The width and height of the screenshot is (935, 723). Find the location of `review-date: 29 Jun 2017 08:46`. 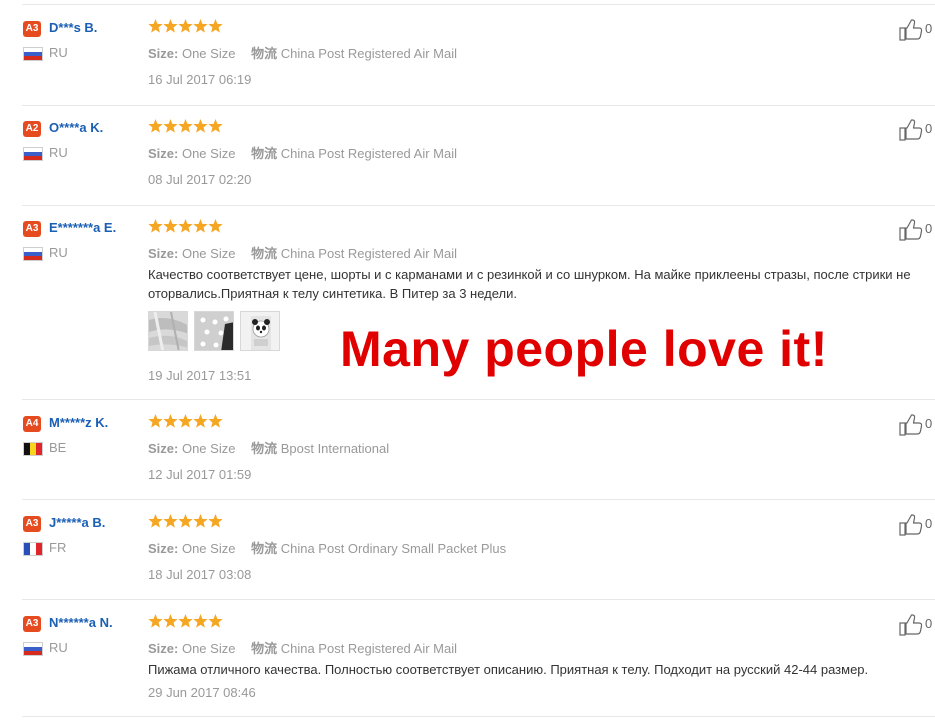

review-date: 29 Jun 2017 08:46 is located at coordinates (202, 692).